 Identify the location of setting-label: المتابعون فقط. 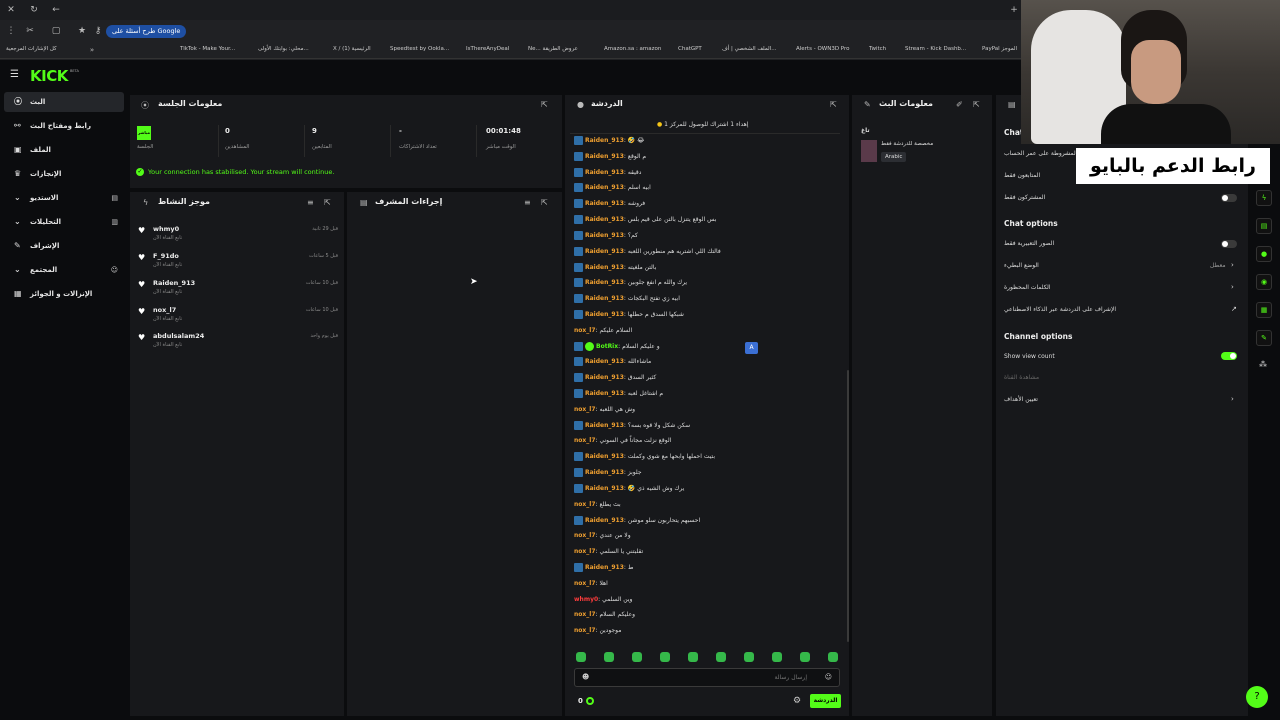
(1022, 175).